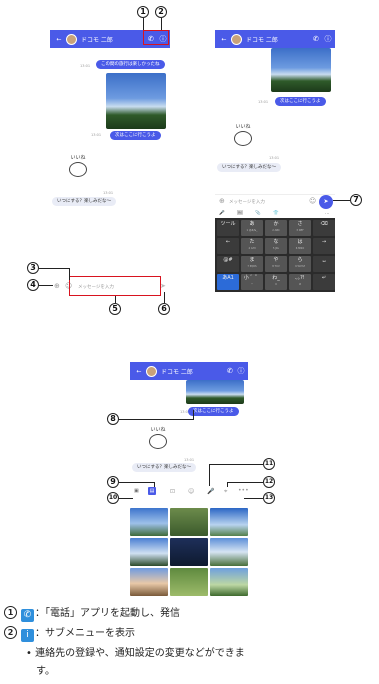 This screenshot has width=379, height=684. Describe the element at coordinates (276, 264) in the screenshot. I see `keyboard-key: や 8 TUV` at that location.